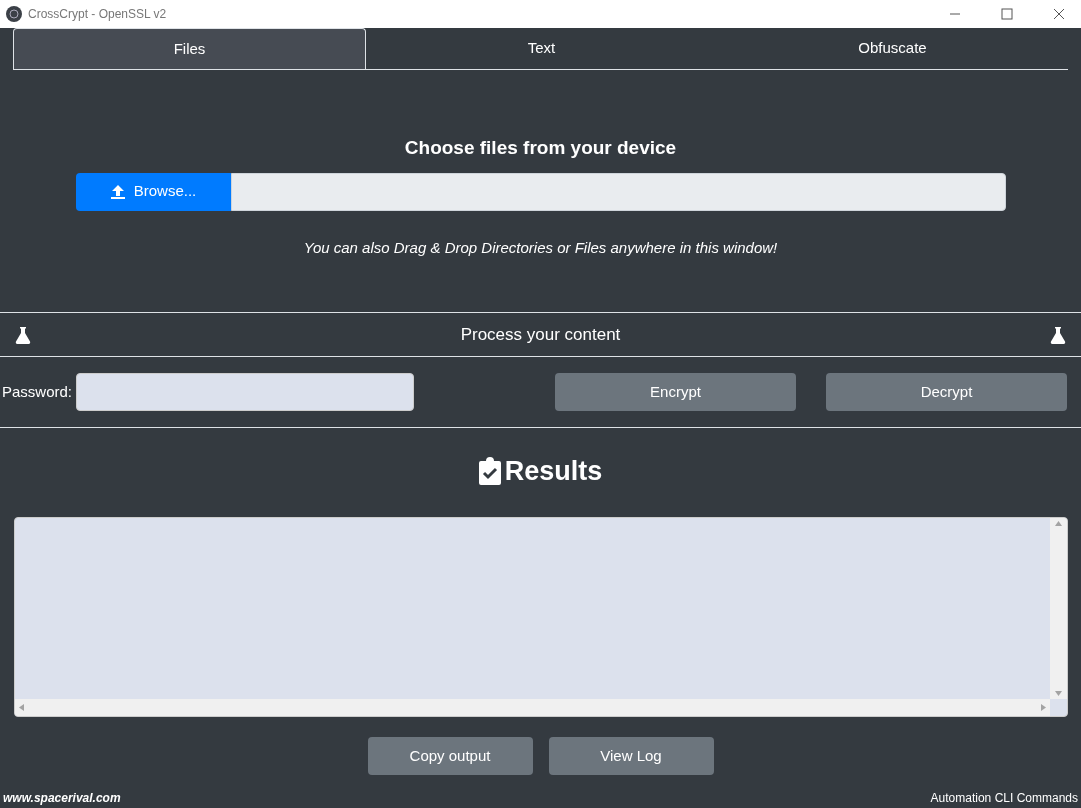 This screenshot has height=808, width=1081. I want to click on clipboard-check-icon, so click(489, 471).